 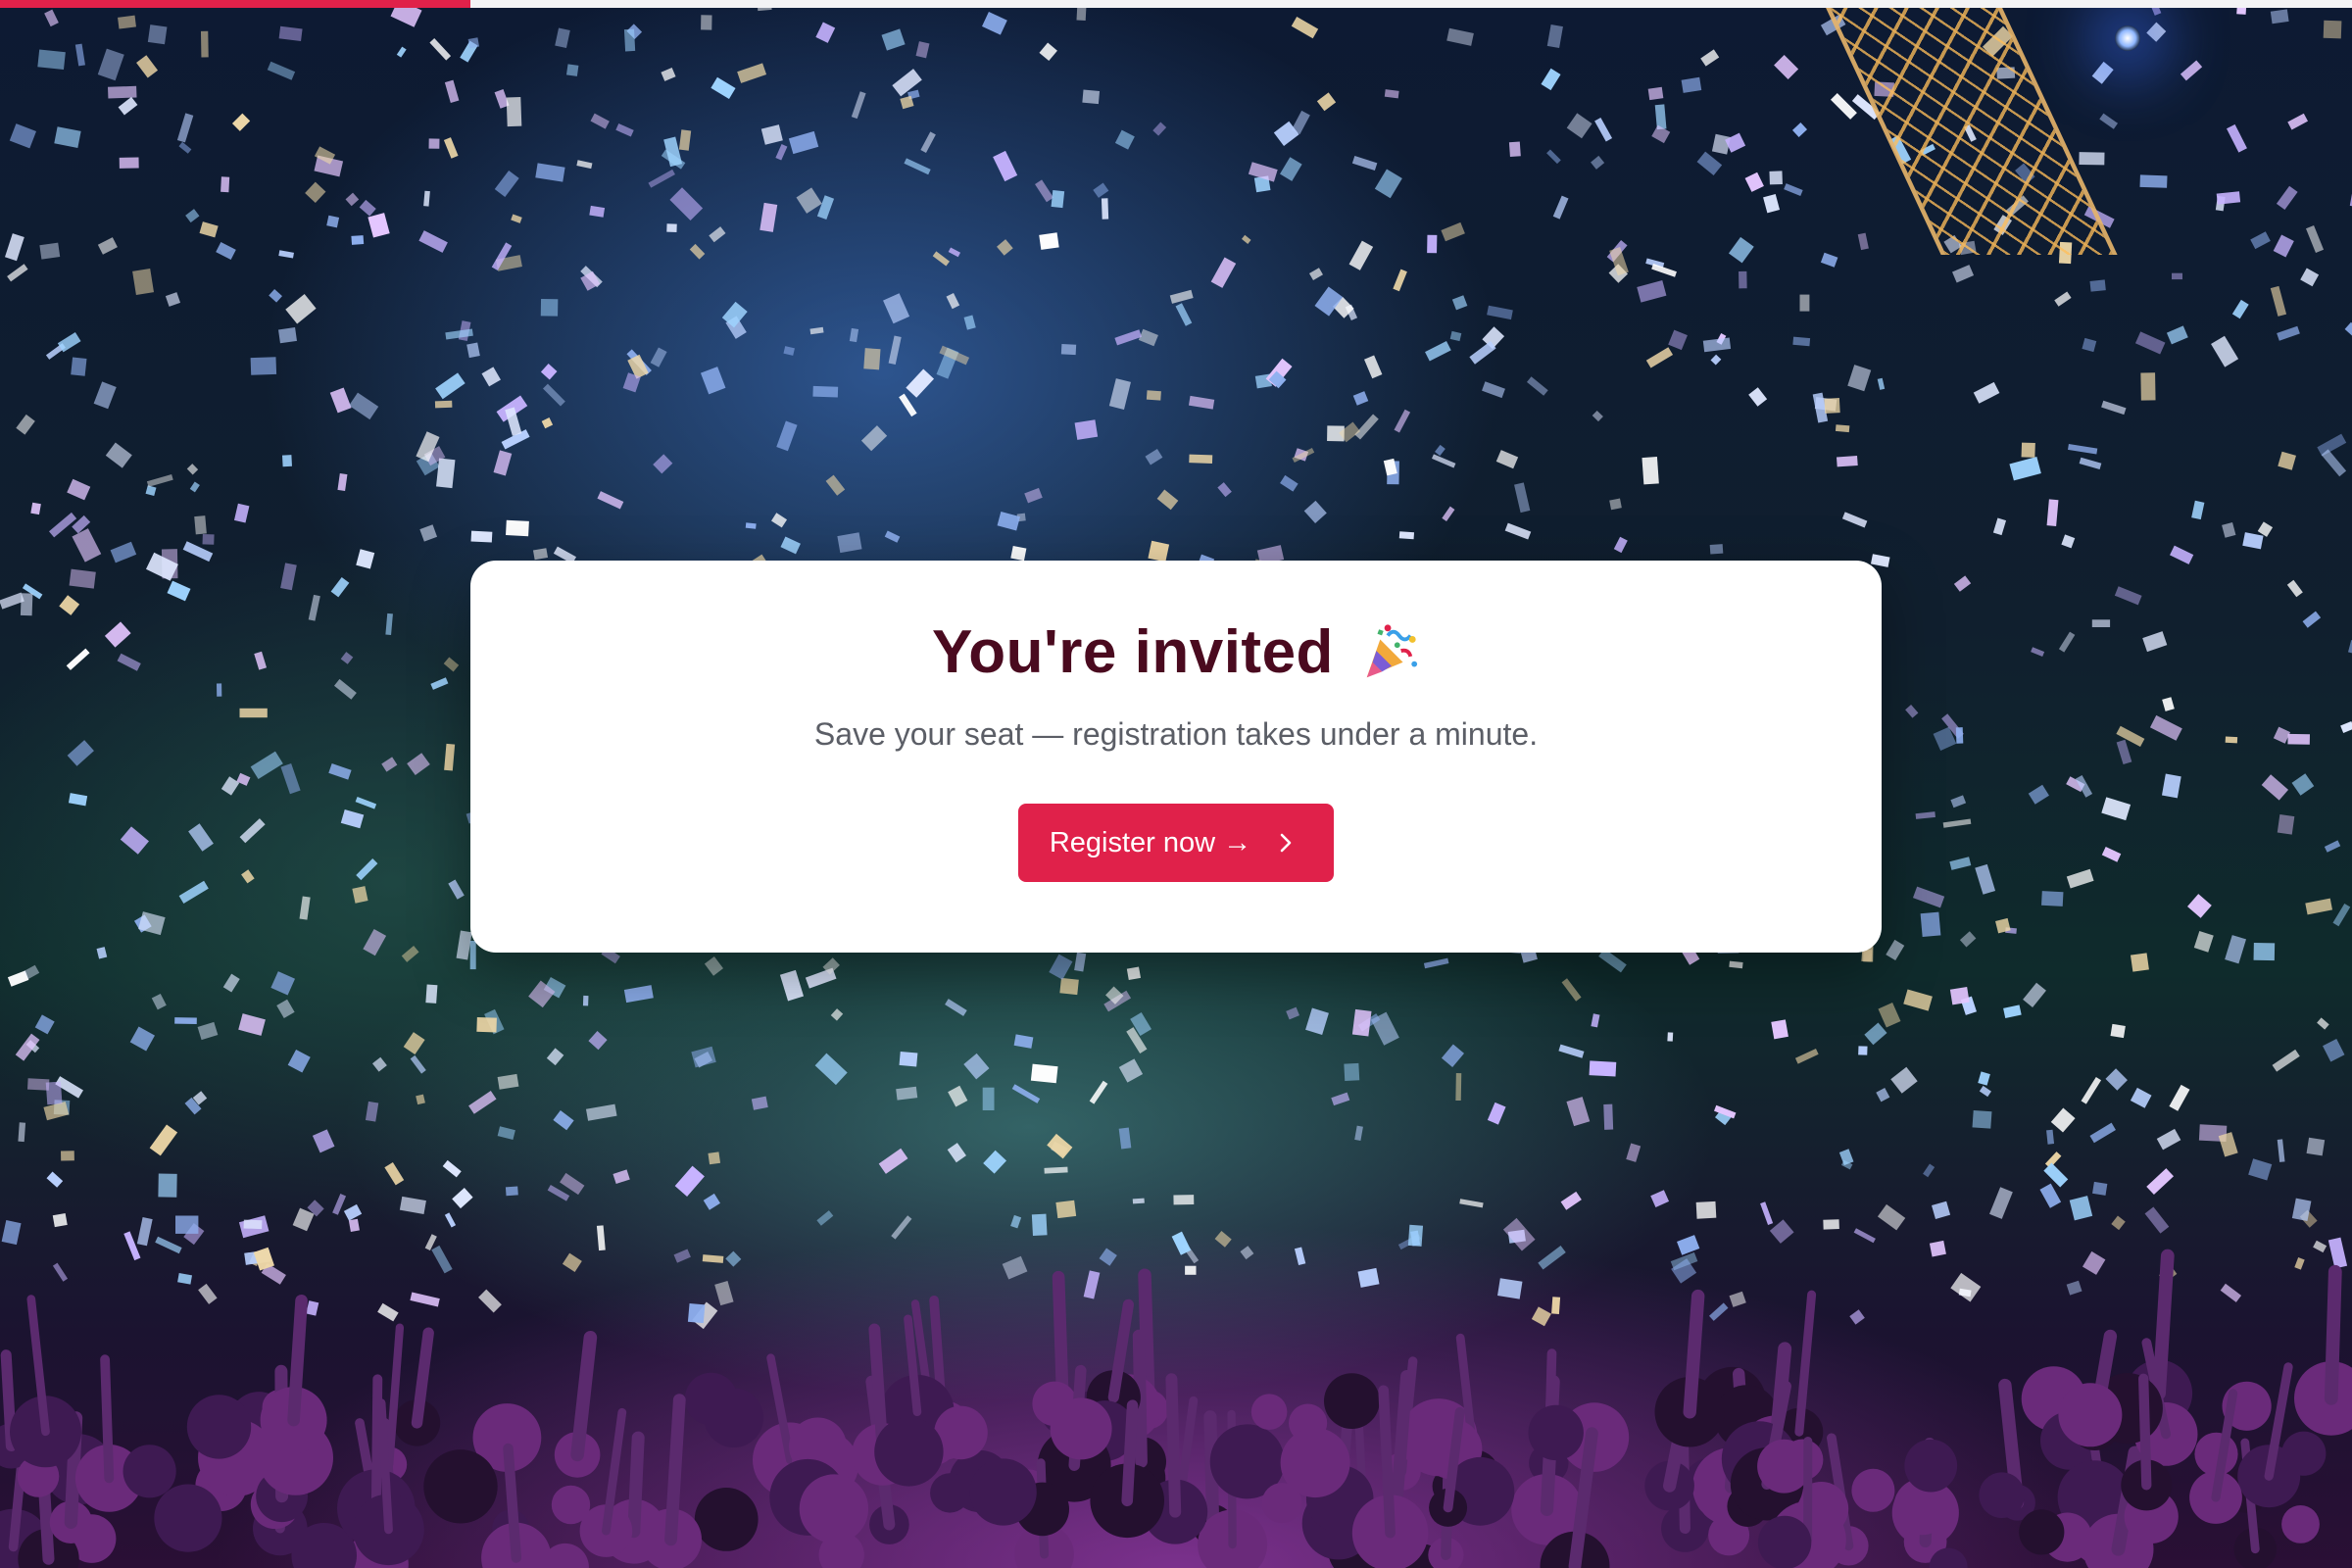 What do you see at coordinates (1176, 843) in the screenshot?
I see `register-button: Register now →` at bounding box center [1176, 843].